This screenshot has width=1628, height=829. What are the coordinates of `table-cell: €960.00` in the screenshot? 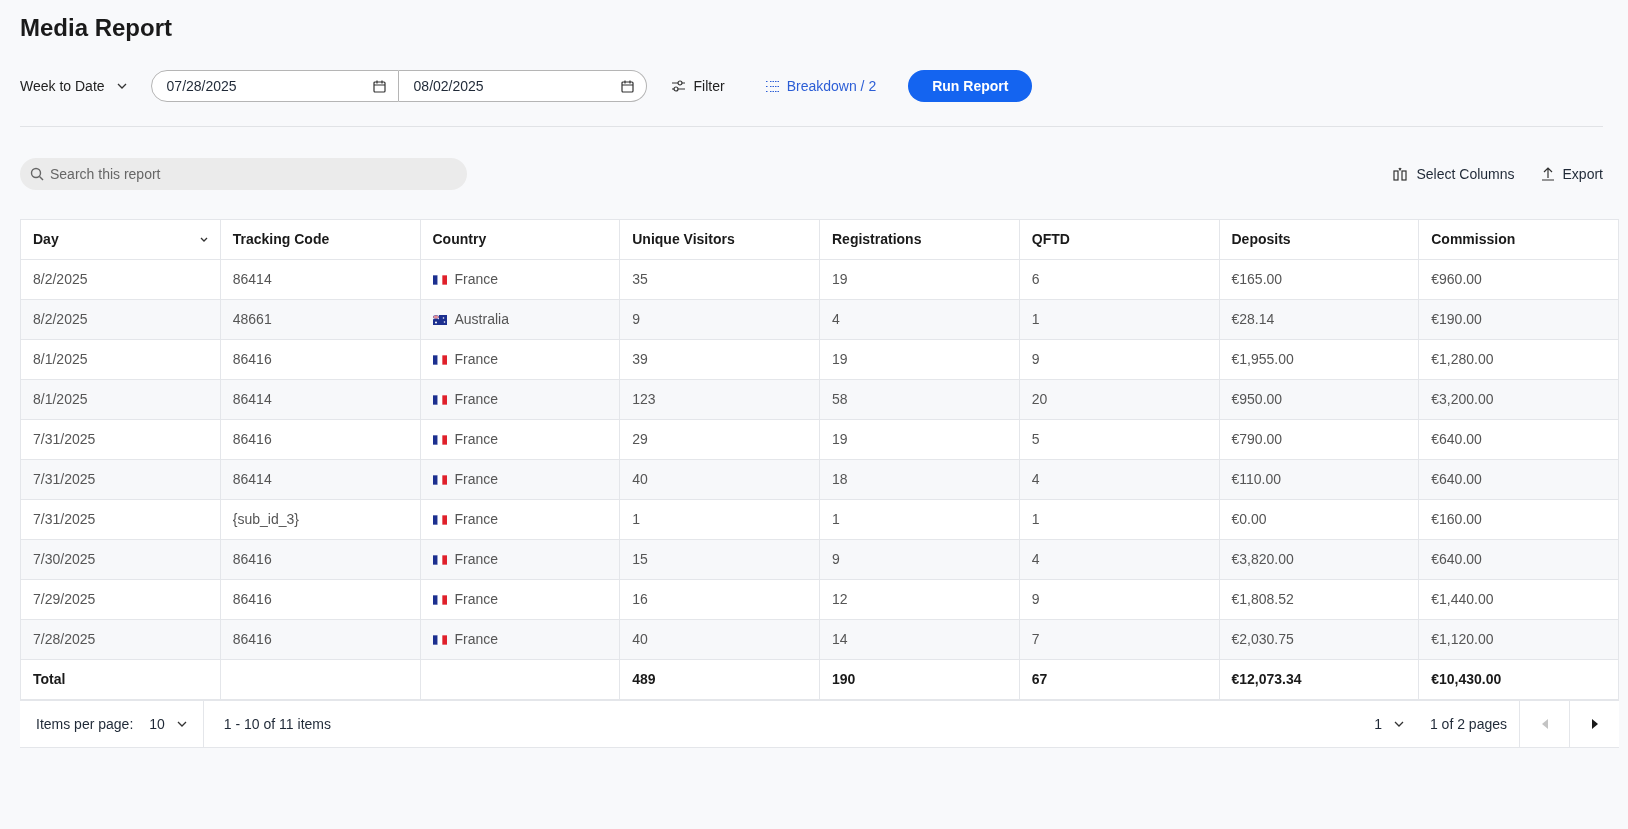 It's located at (1518, 279).